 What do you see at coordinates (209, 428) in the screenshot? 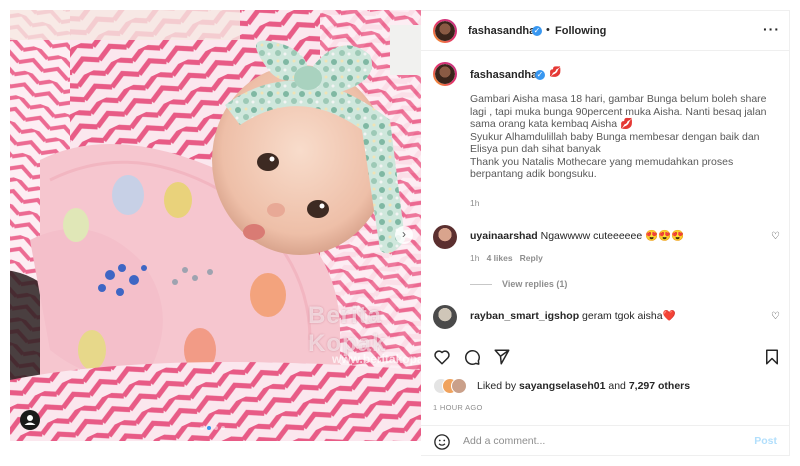
I see `carousel-dot-active` at bounding box center [209, 428].